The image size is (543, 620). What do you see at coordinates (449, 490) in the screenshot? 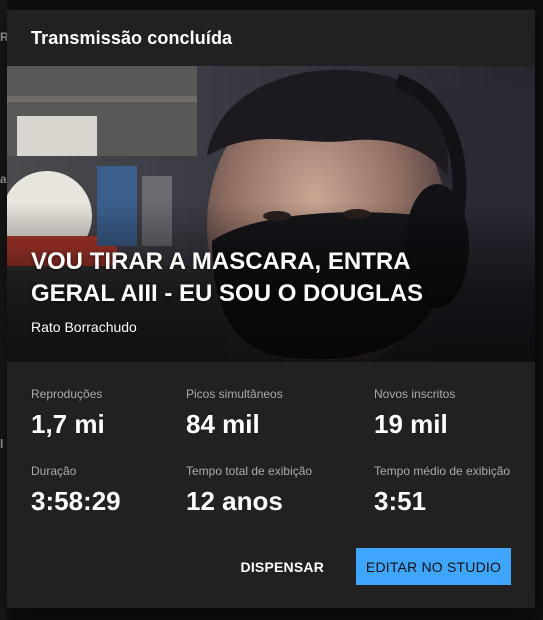
I see `stat-average-watch-time: Tempo médio de exibição 3:51` at bounding box center [449, 490].